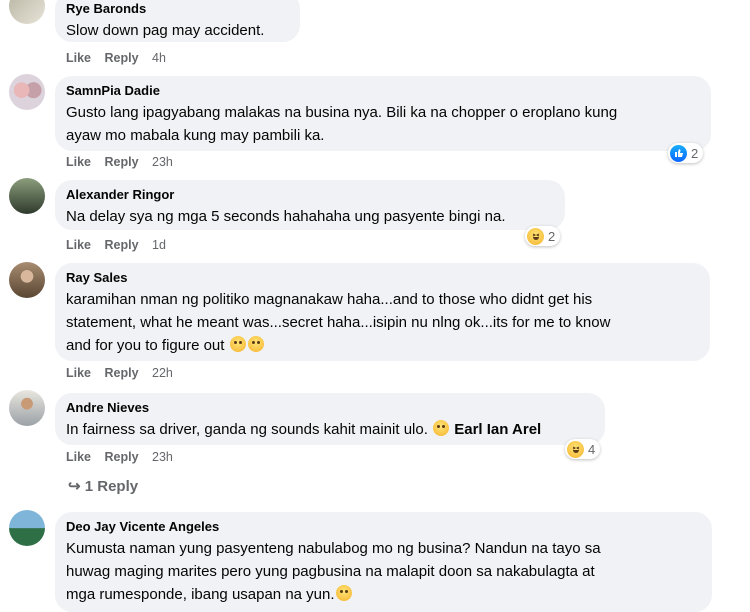 The image size is (750, 612). What do you see at coordinates (177, 21) in the screenshot?
I see `comment-bubble: Rye Baronds Slow down pag may accident.` at bounding box center [177, 21].